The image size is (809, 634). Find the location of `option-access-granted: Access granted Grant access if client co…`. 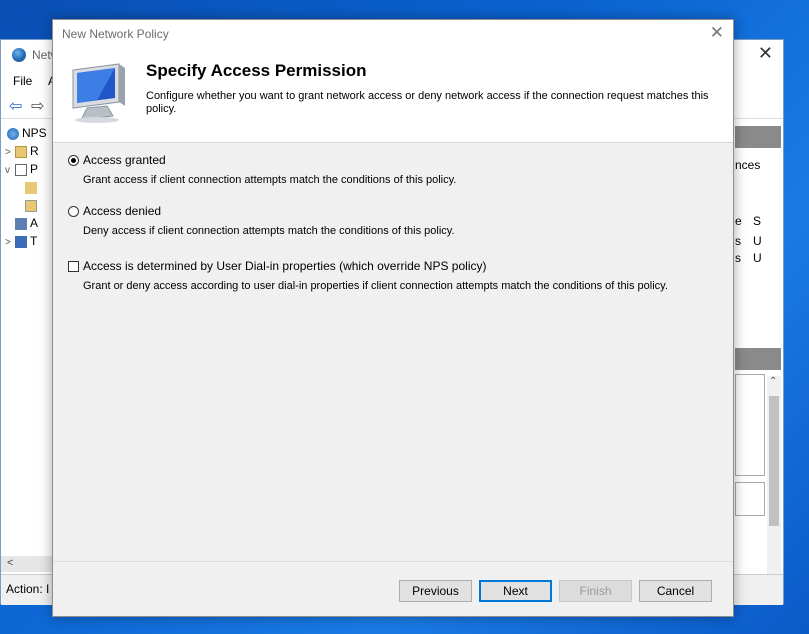

option-access-granted: Access granted Grant access if client co… is located at coordinates (262, 169).